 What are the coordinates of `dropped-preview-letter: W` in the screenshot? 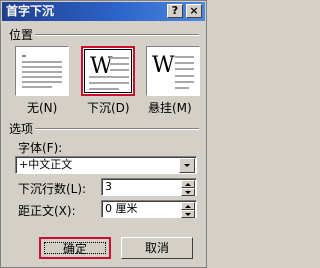 It's located at (101, 66).